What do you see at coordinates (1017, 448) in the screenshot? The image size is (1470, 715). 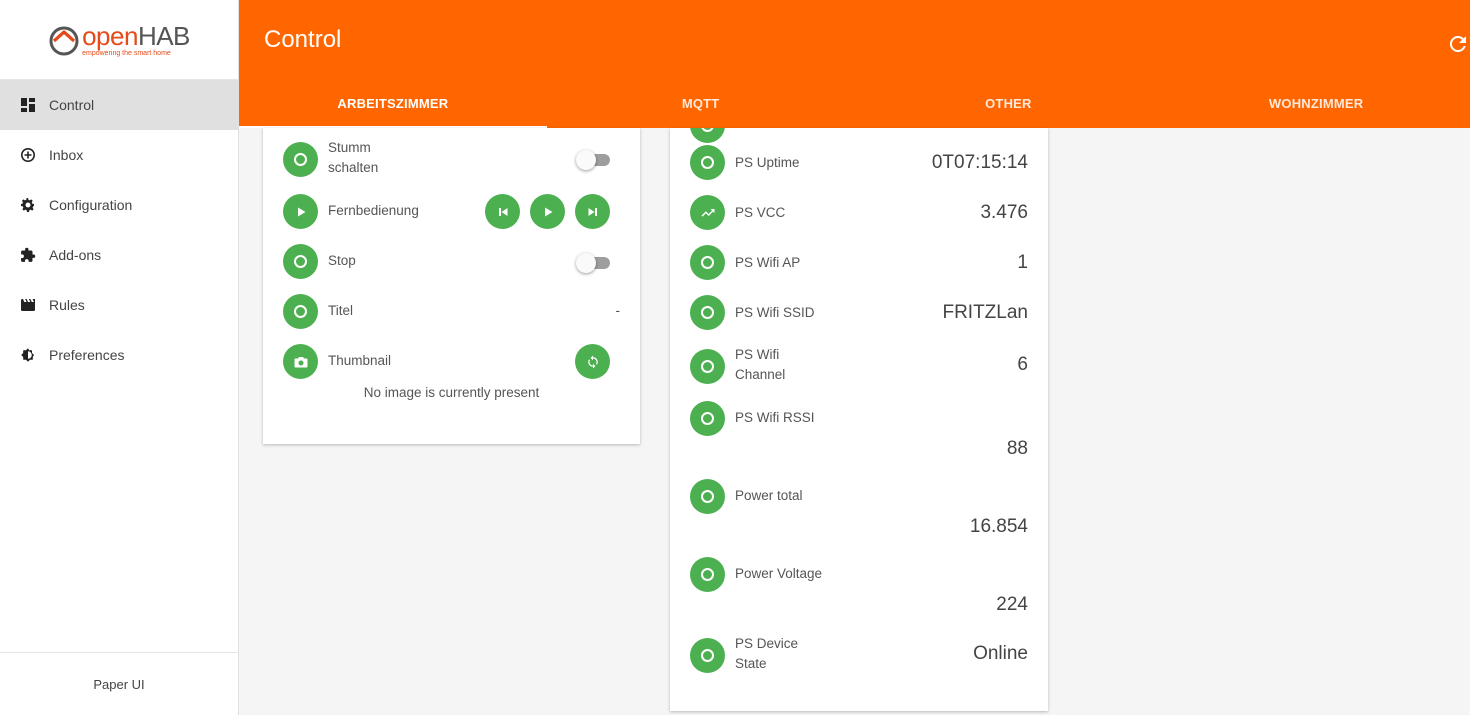 I see `item-value-wifi-rssi: 88` at bounding box center [1017, 448].